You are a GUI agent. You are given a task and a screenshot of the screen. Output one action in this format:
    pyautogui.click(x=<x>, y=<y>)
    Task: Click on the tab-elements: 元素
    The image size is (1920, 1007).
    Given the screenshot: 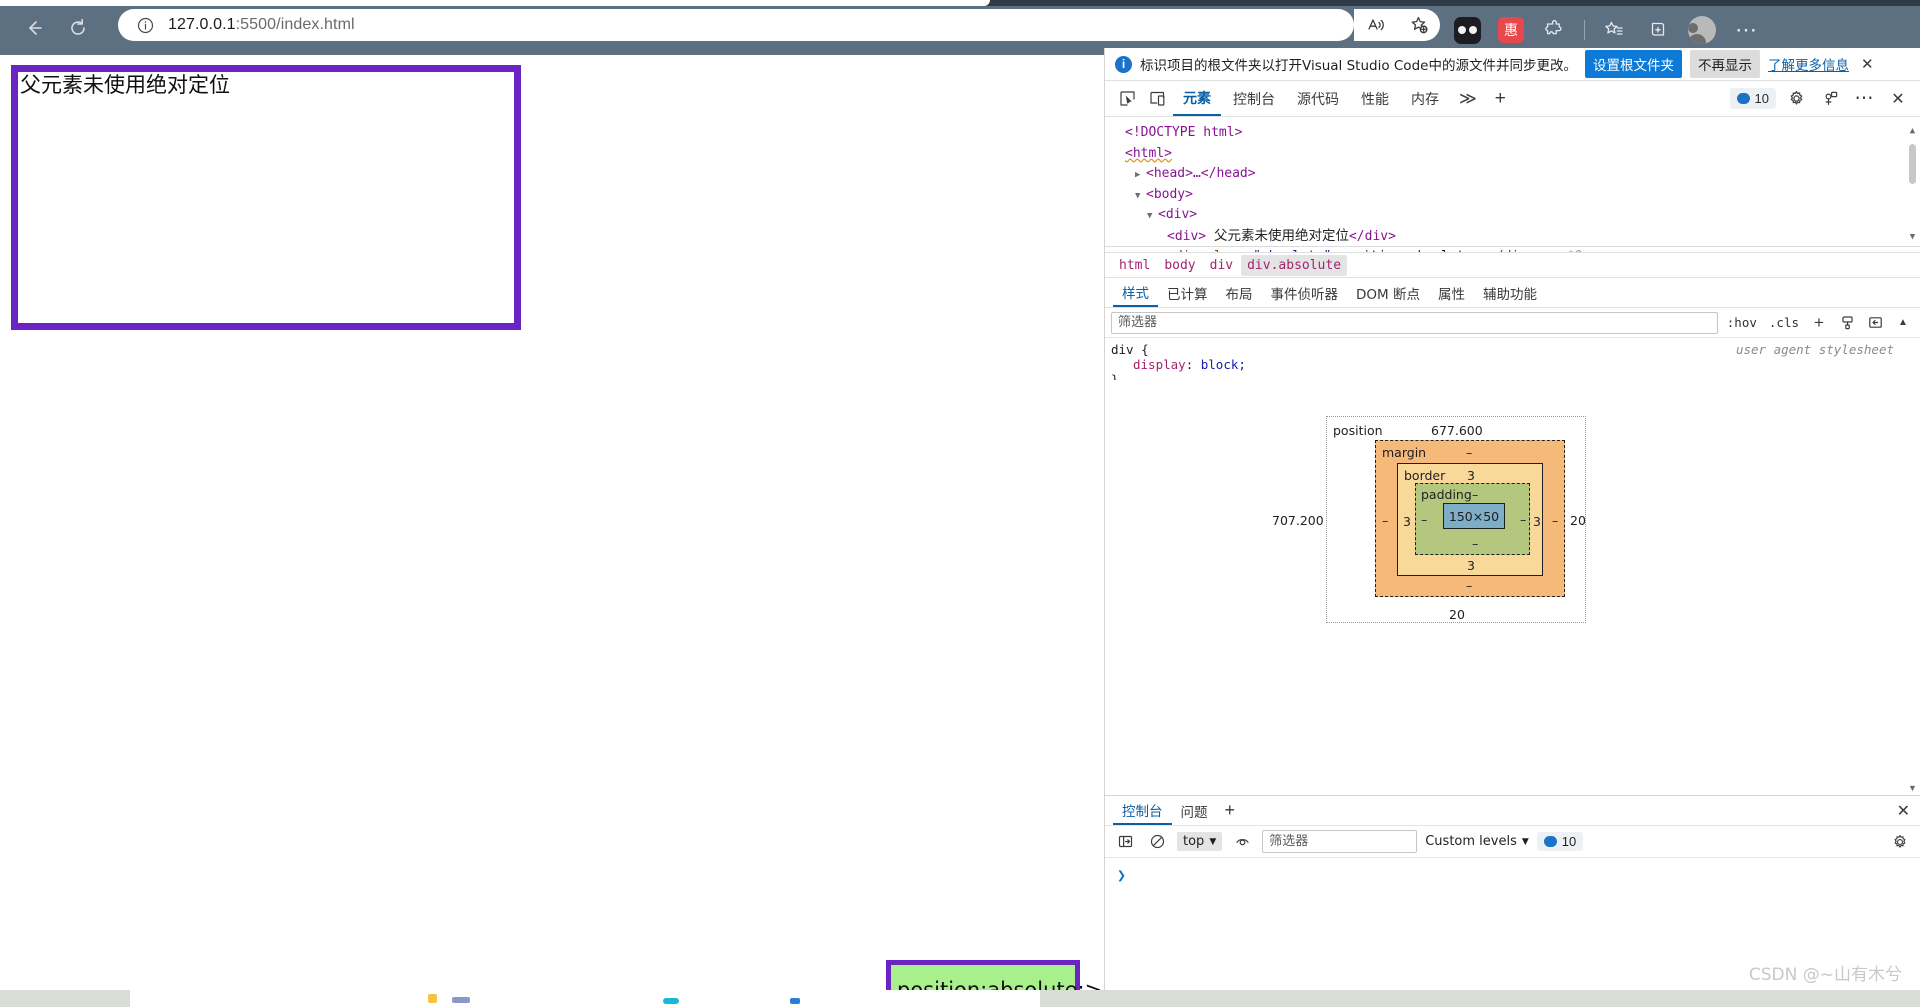 What is the action you would take?
    pyautogui.click(x=1197, y=99)
    